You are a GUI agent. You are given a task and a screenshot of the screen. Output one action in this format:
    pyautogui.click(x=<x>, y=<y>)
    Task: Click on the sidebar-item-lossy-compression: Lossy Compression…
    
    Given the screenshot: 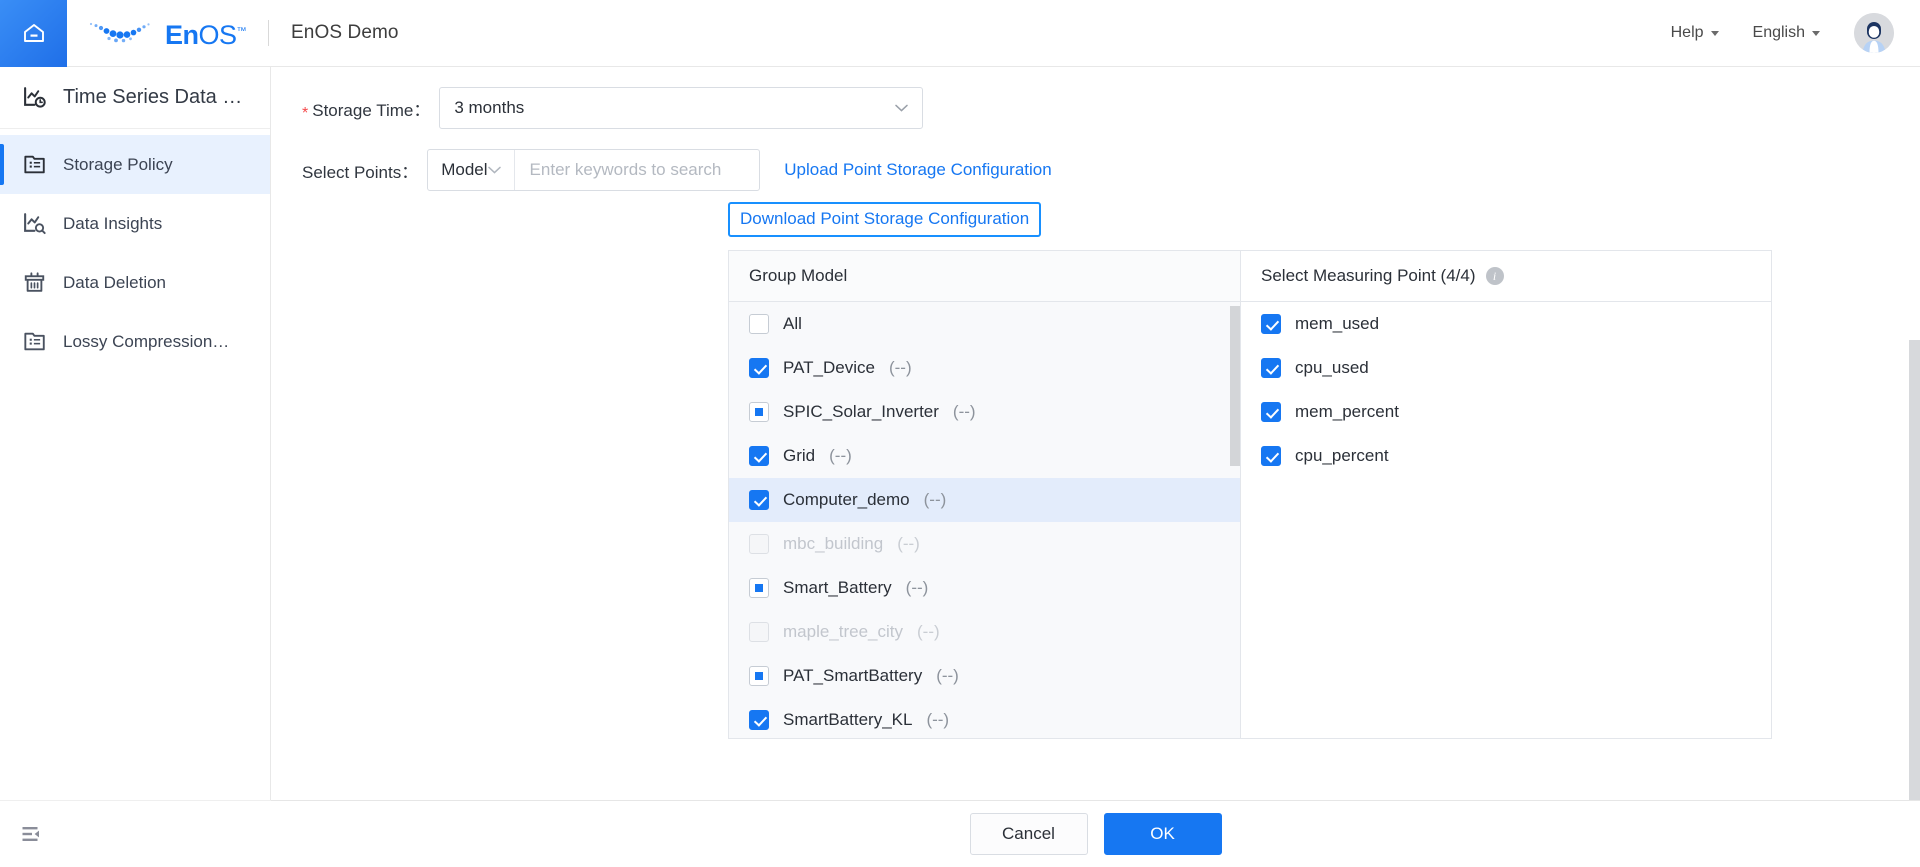 What is the action you would take?
    pyautogui.click(x=135, y=341)
    